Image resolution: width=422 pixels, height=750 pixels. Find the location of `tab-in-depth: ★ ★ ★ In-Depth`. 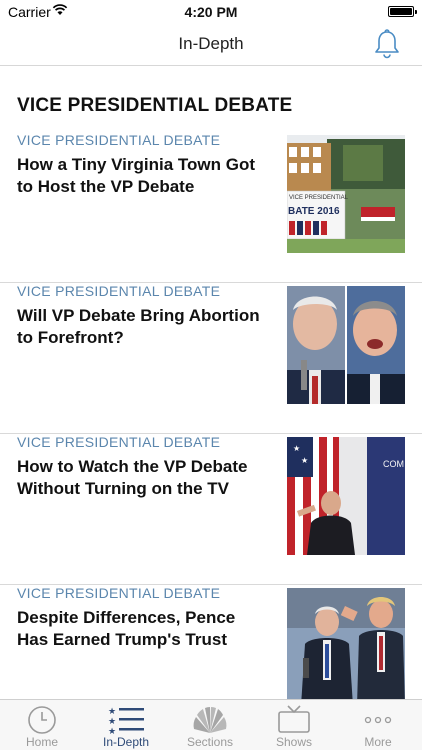

tab-in-depth: ★ ★ ★ In-Depth is located at coordinates (126, 725).